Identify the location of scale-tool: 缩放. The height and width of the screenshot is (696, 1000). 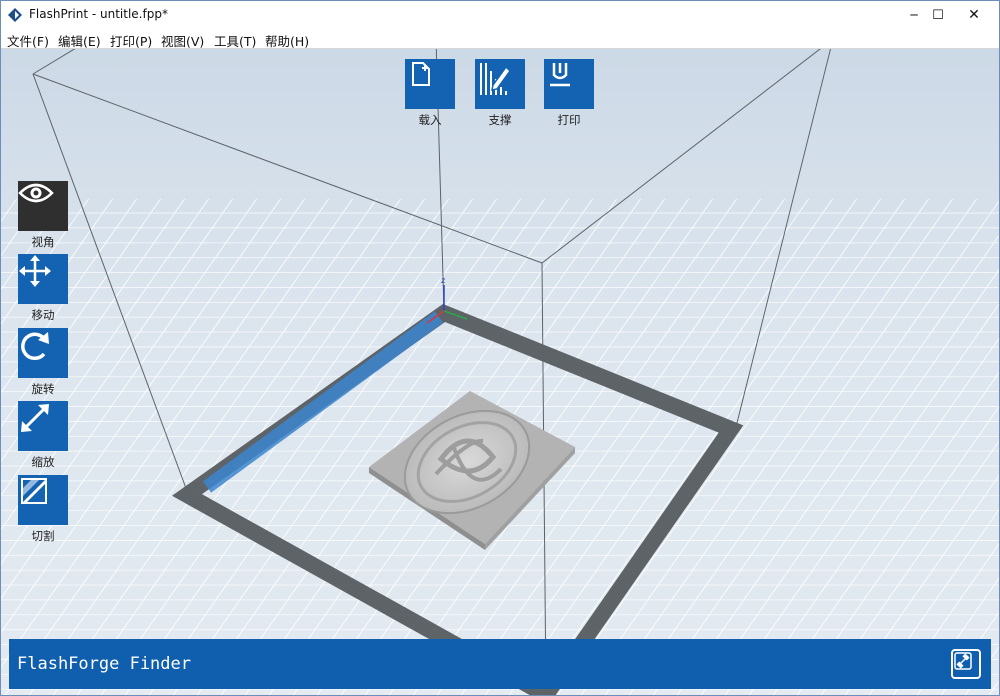
(44, 435).